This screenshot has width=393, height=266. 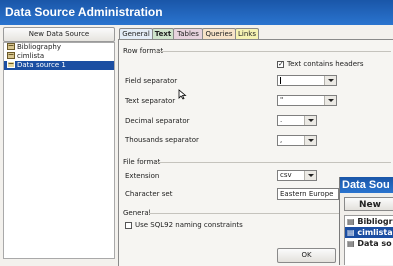 What do you see at coordinates (128, 225) in the screenshot?
I see `sql92-checkbox` at bounding box center [128, 225].